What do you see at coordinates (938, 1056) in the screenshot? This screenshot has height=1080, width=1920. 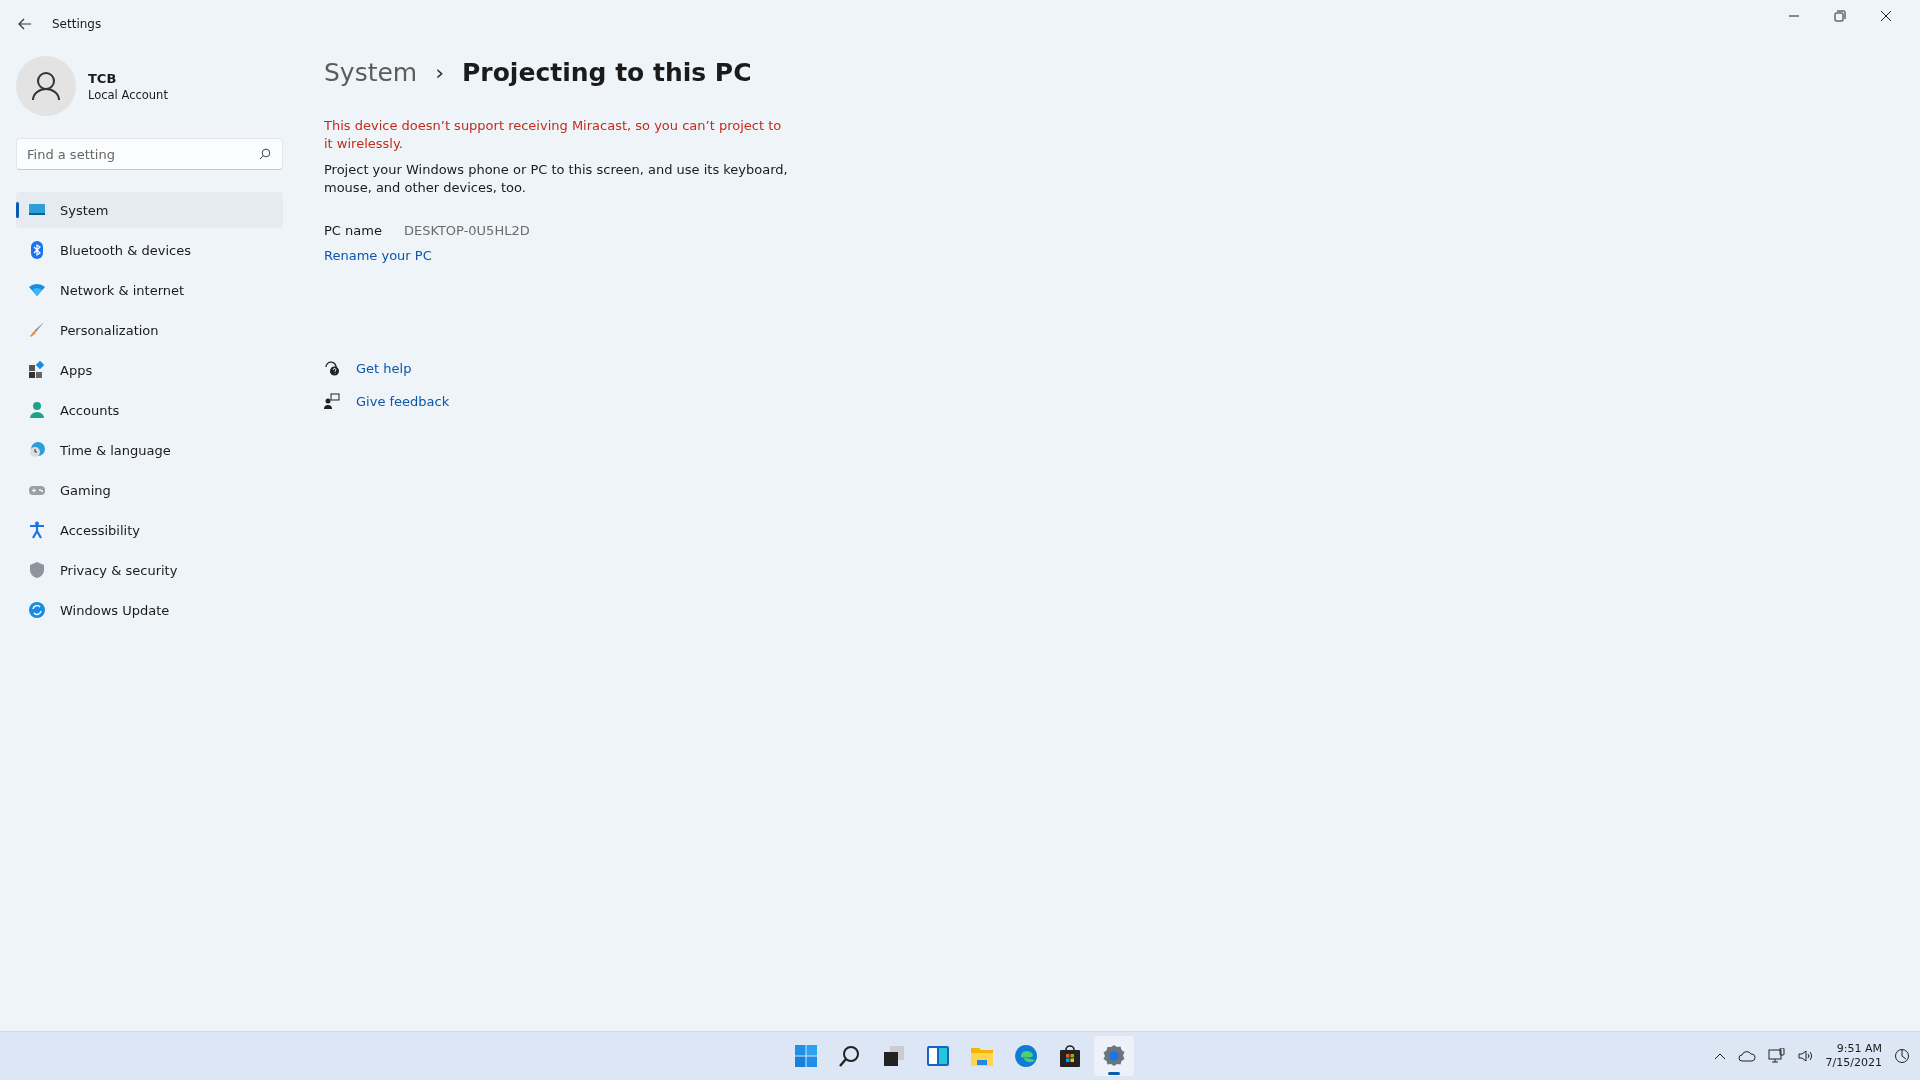 I see `widgets-icon` at bounding box center [938, 1056].